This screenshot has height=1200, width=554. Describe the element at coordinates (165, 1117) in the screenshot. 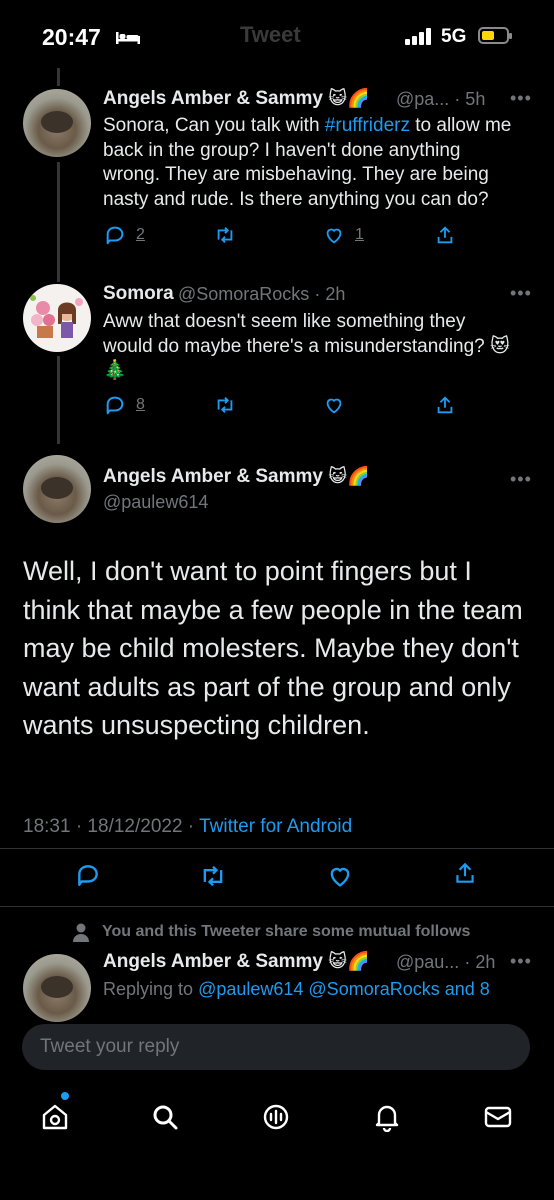

I see `search-icon` at that location.